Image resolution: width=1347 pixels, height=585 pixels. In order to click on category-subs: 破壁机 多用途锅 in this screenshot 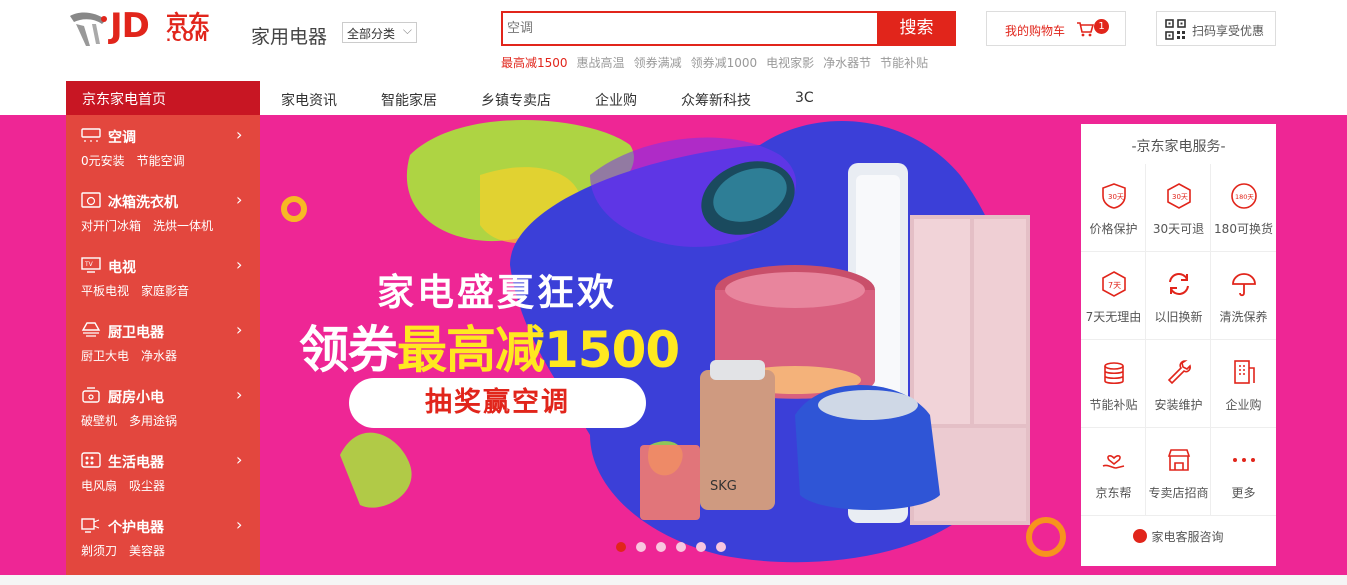, I will do `click(135, 420)`.